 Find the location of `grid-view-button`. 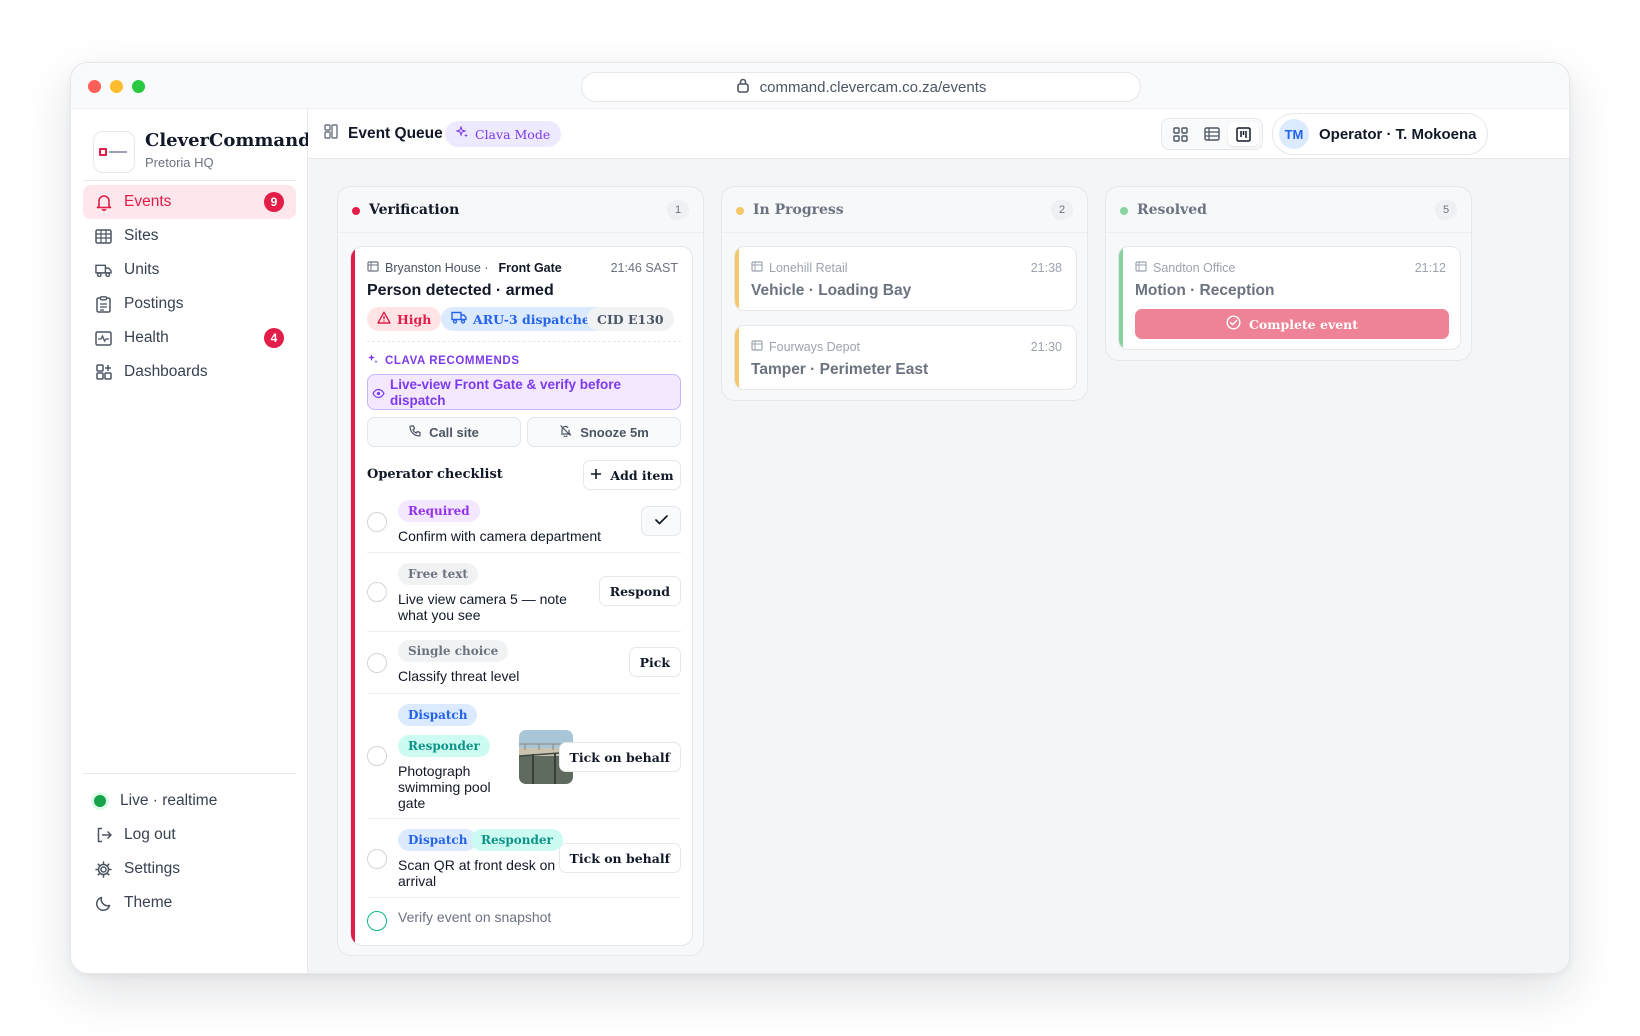

grid-view-button is located at coordinates (1180, 134).